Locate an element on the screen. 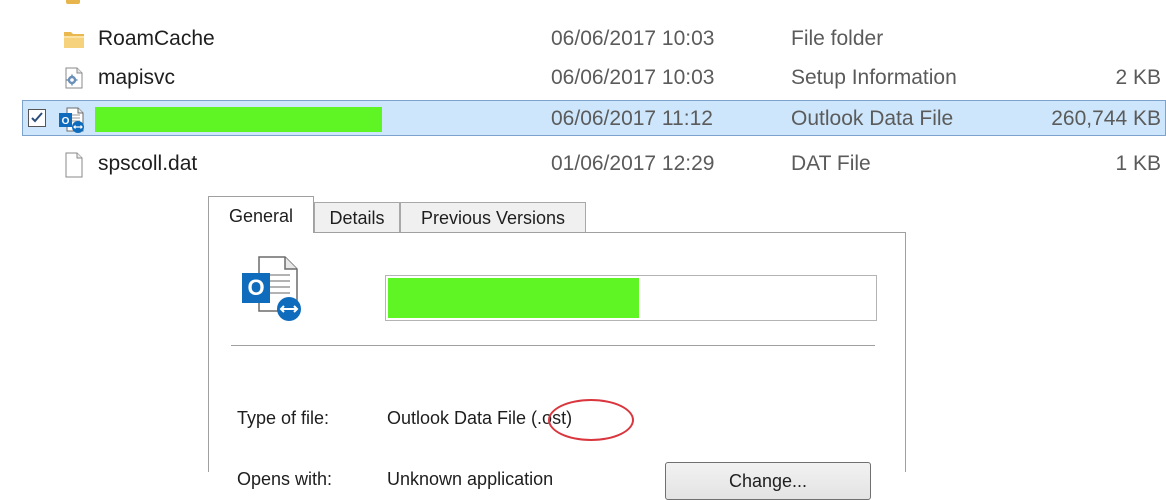  file-type: DAT File is located at coordinates (831, 163).